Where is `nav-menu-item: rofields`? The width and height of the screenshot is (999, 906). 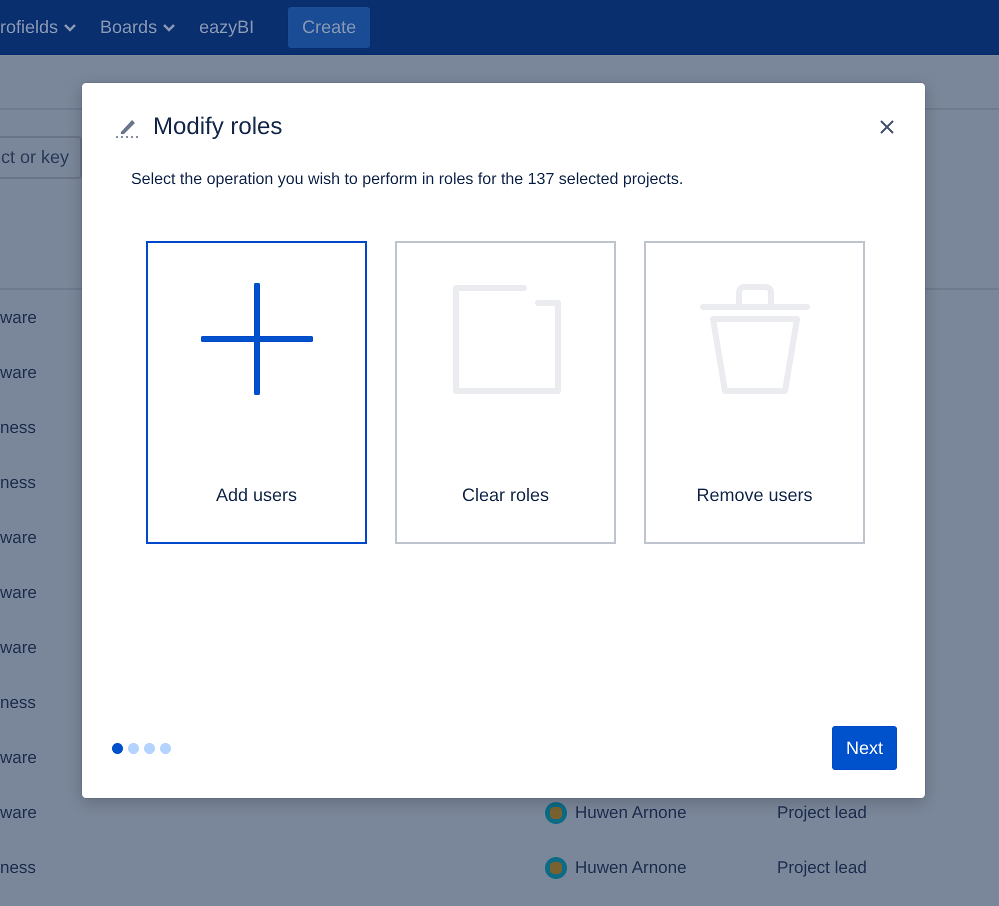
nav-menu-item: rofields is located at coordinates (38, 27).